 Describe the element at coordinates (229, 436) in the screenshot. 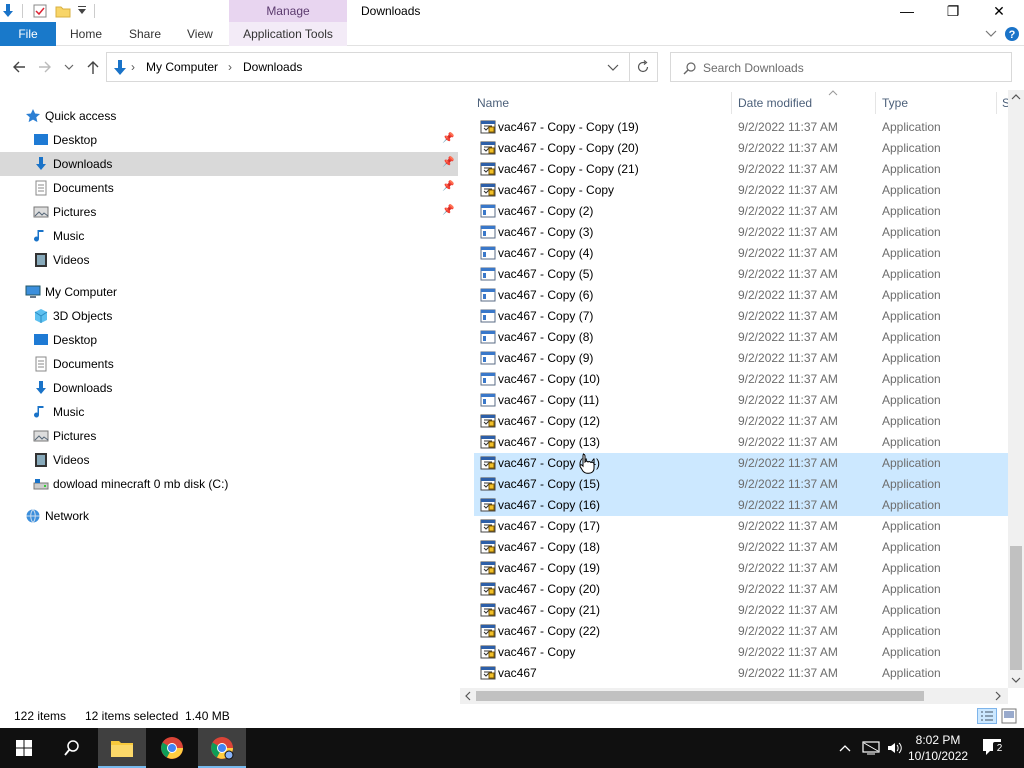

I see `nav-item-pictures: Pictures` at that location.